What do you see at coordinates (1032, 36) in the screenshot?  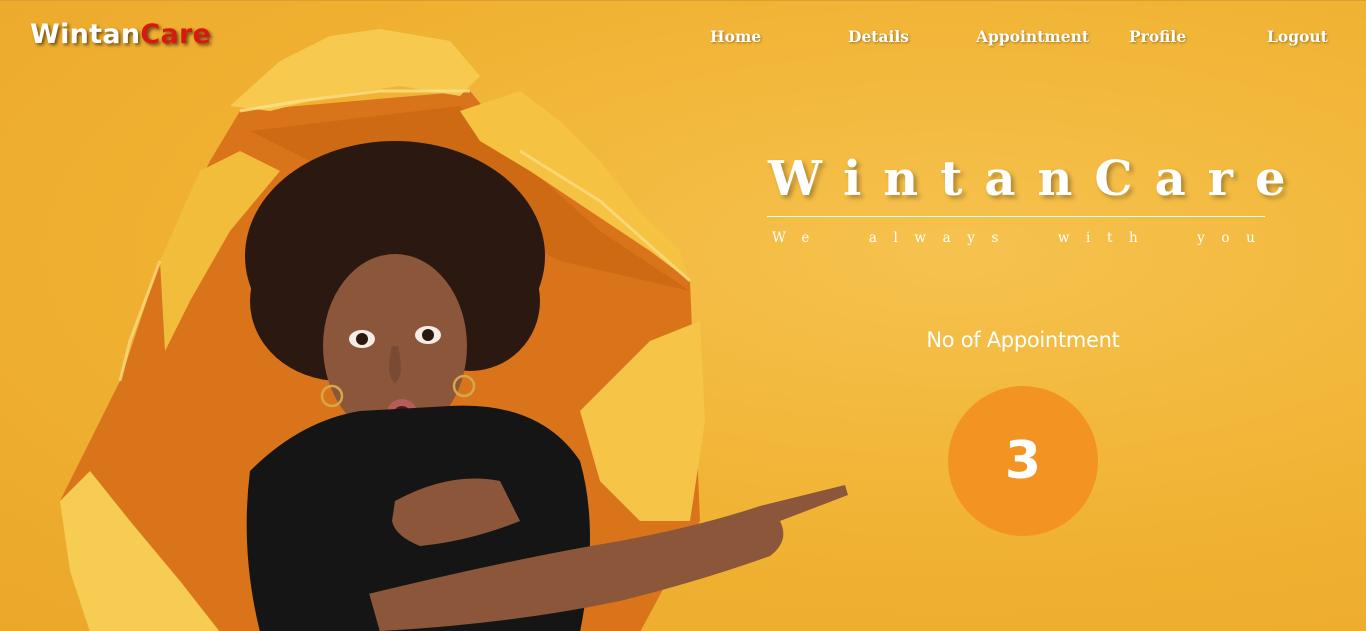 I see `nav-appointment: Appointment` at bounding box center [1032, 36].